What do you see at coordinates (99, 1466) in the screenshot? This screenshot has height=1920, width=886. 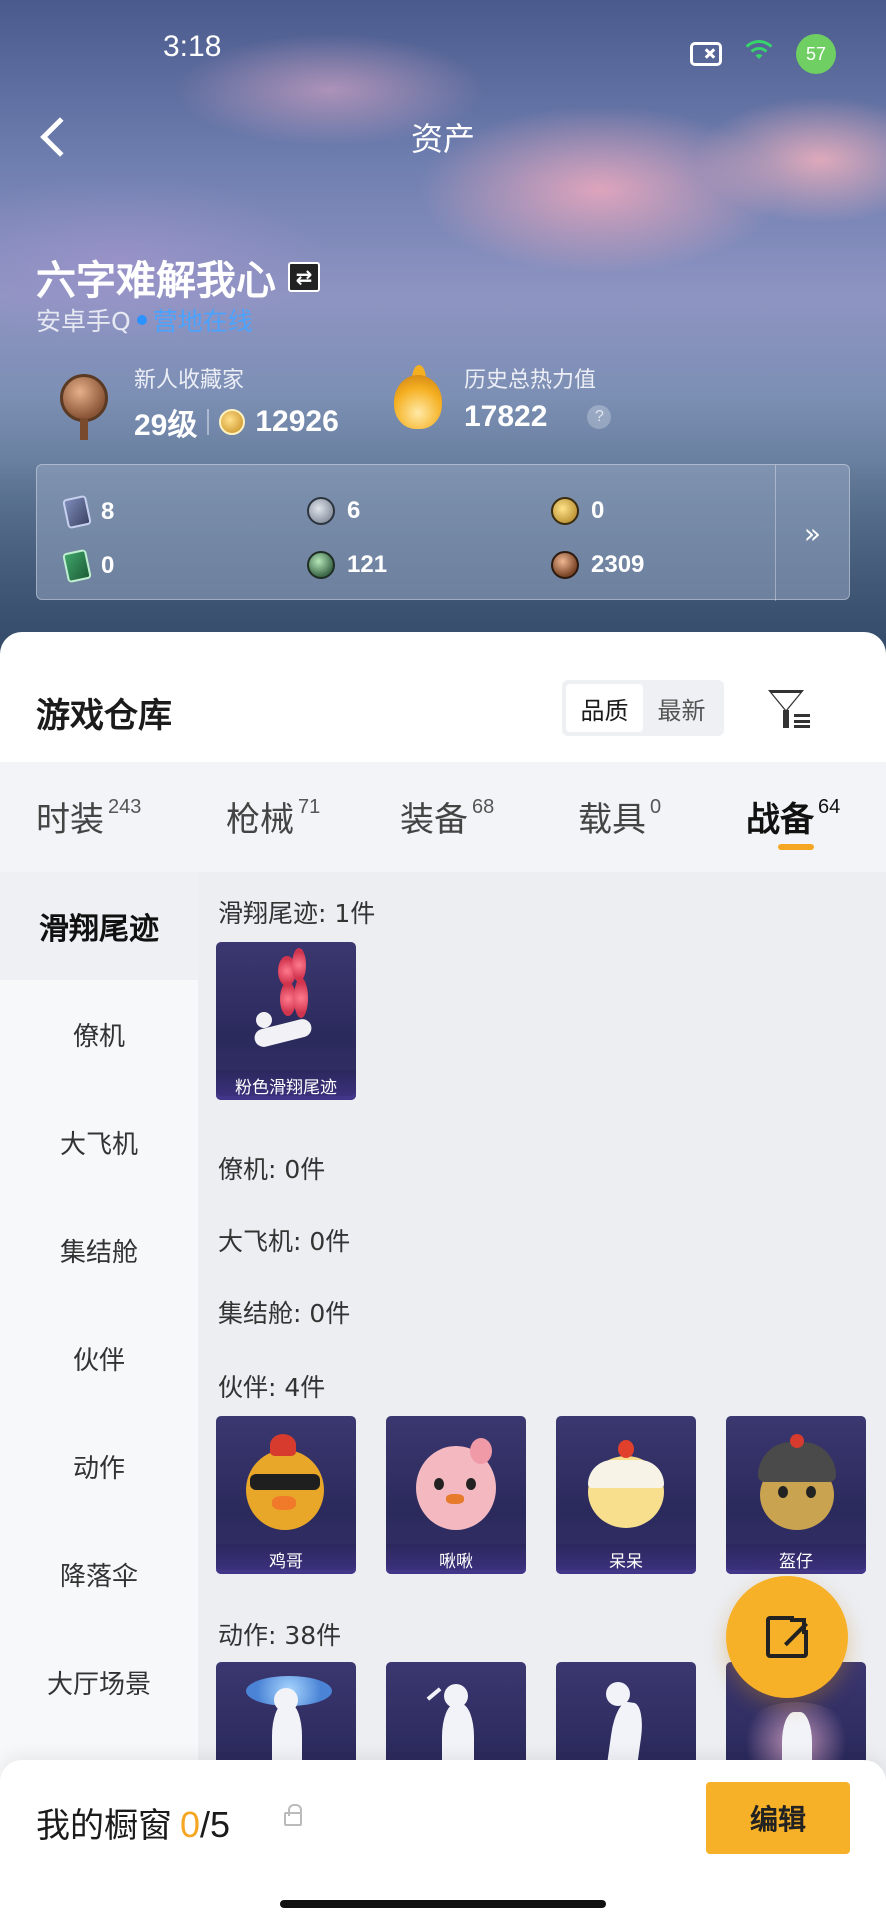 I see `sidebar-item-emote: 动作` at bounding box center [99, 1466].